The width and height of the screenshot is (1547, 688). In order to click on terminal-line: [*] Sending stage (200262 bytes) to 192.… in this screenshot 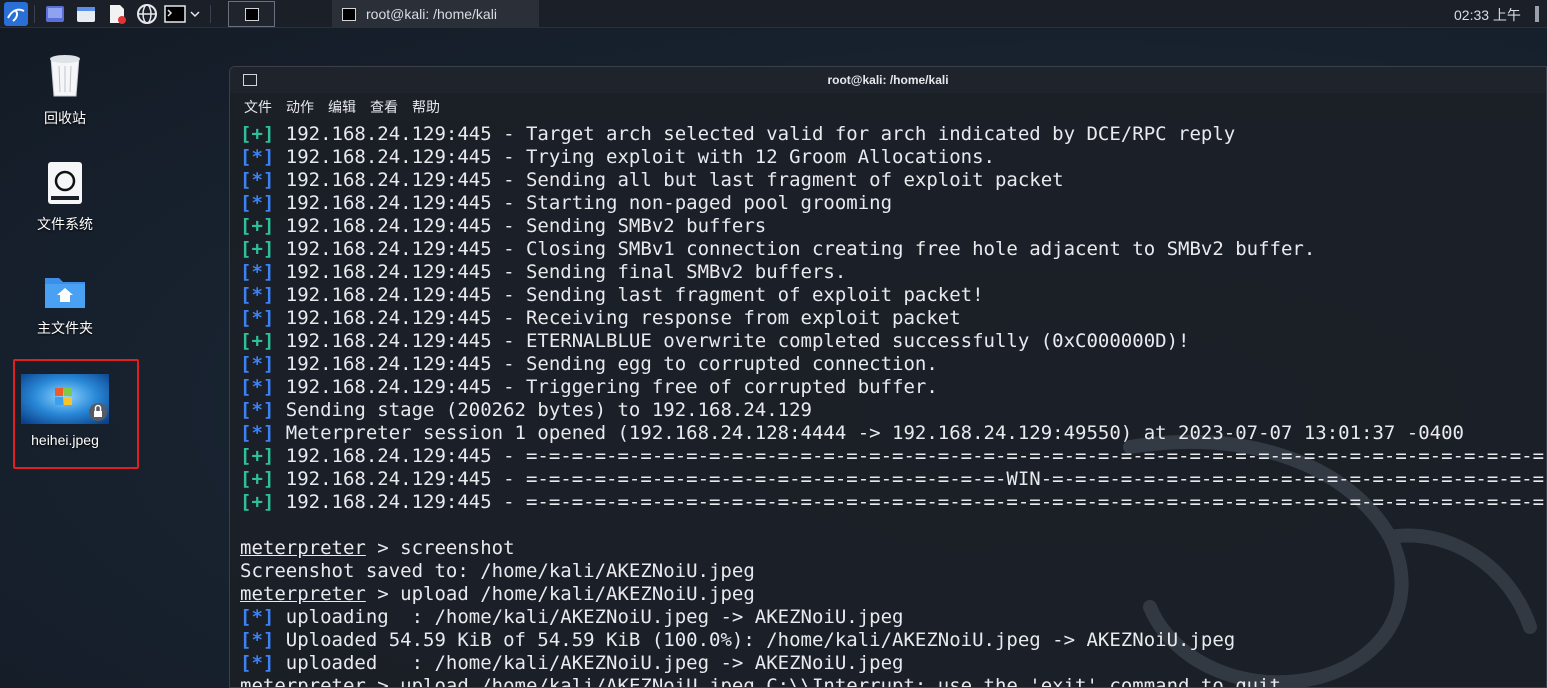, I will do `click(893, 410)`.